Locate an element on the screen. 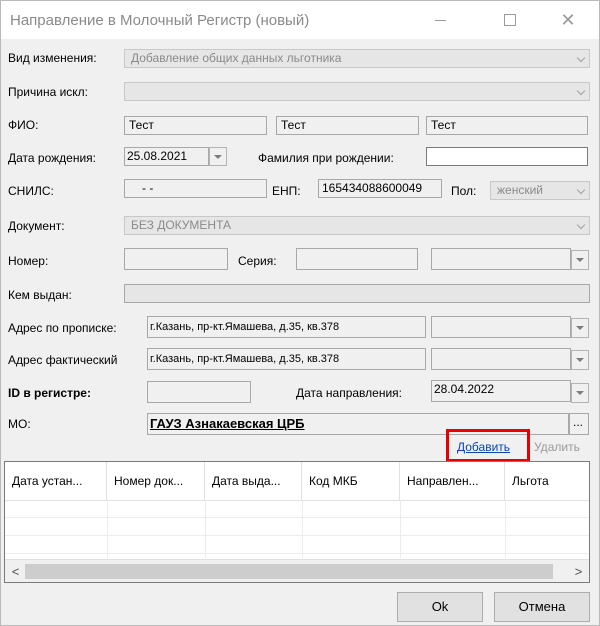  birth-date-picker-button is located at coordinates (218, 156).